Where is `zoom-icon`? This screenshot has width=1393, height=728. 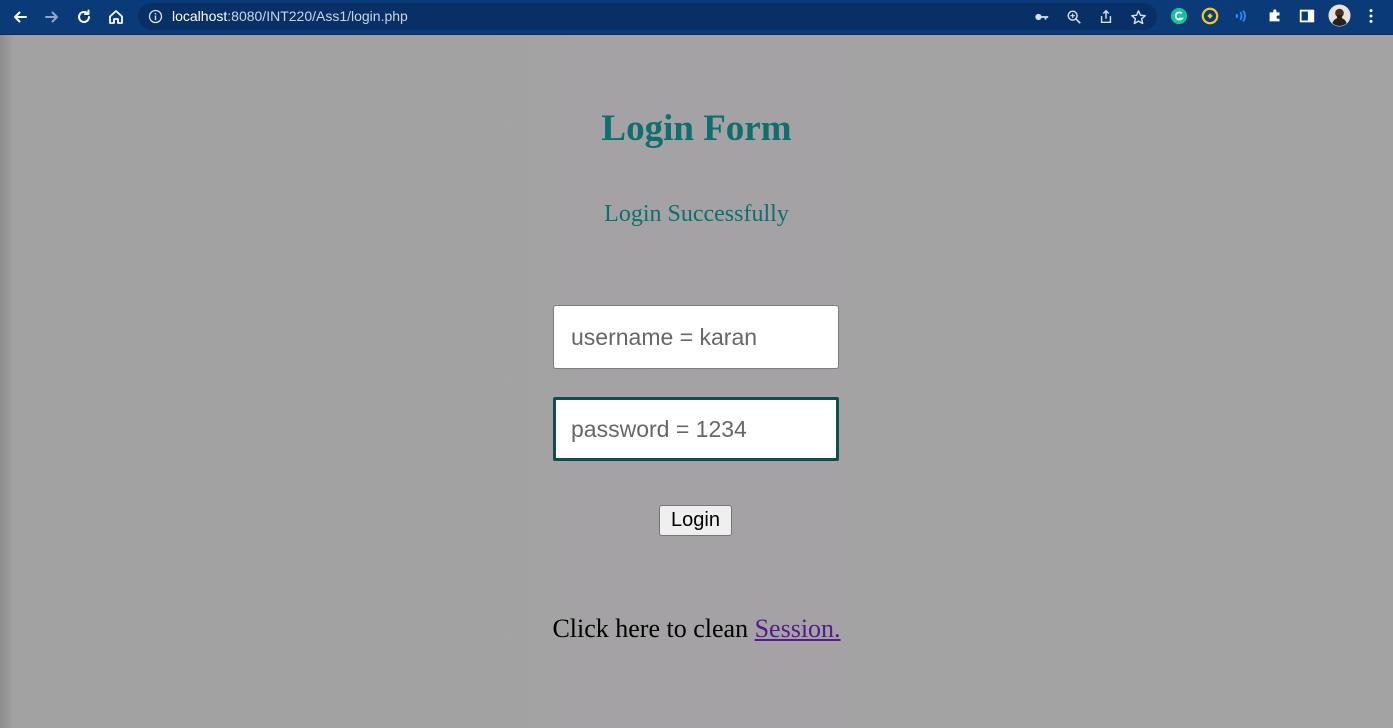 zoom-icon is located at coordinates (1074, 17).